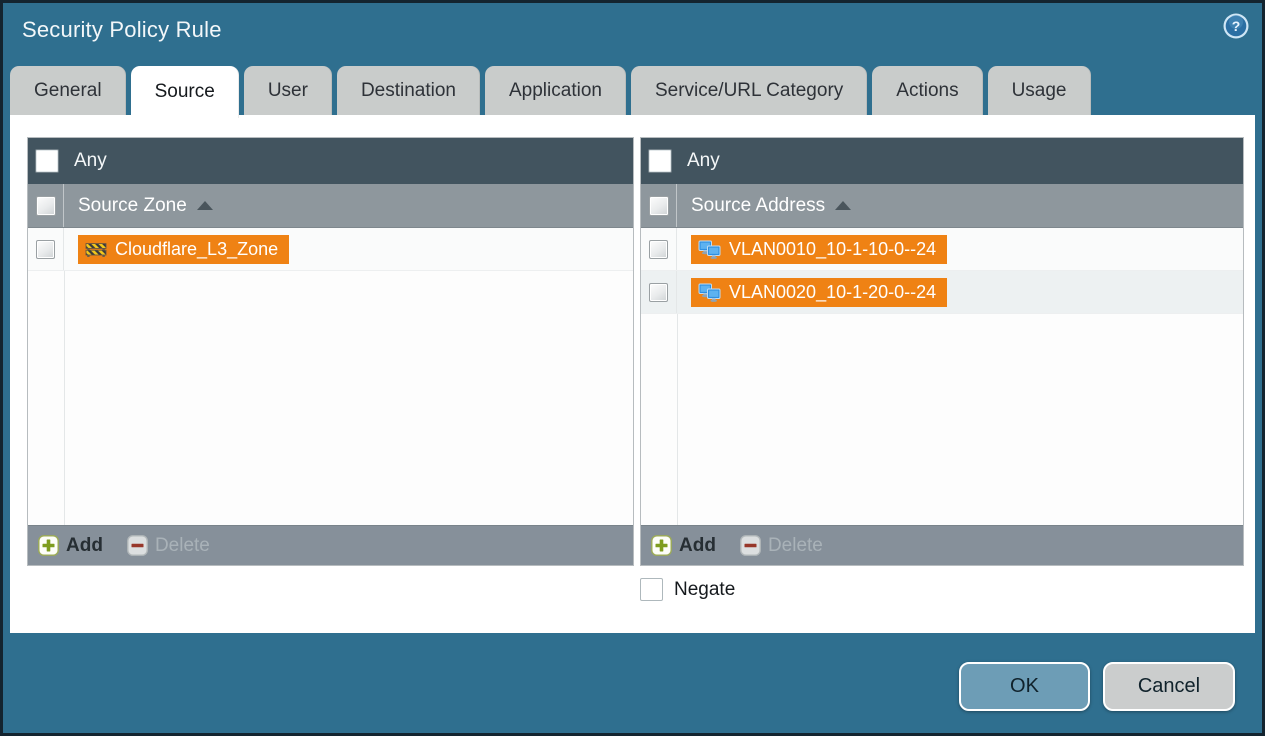 Image resolution: width=1265 pixels, height=736 pixels. I want to click on tab-application: Application, so click(555, 90).